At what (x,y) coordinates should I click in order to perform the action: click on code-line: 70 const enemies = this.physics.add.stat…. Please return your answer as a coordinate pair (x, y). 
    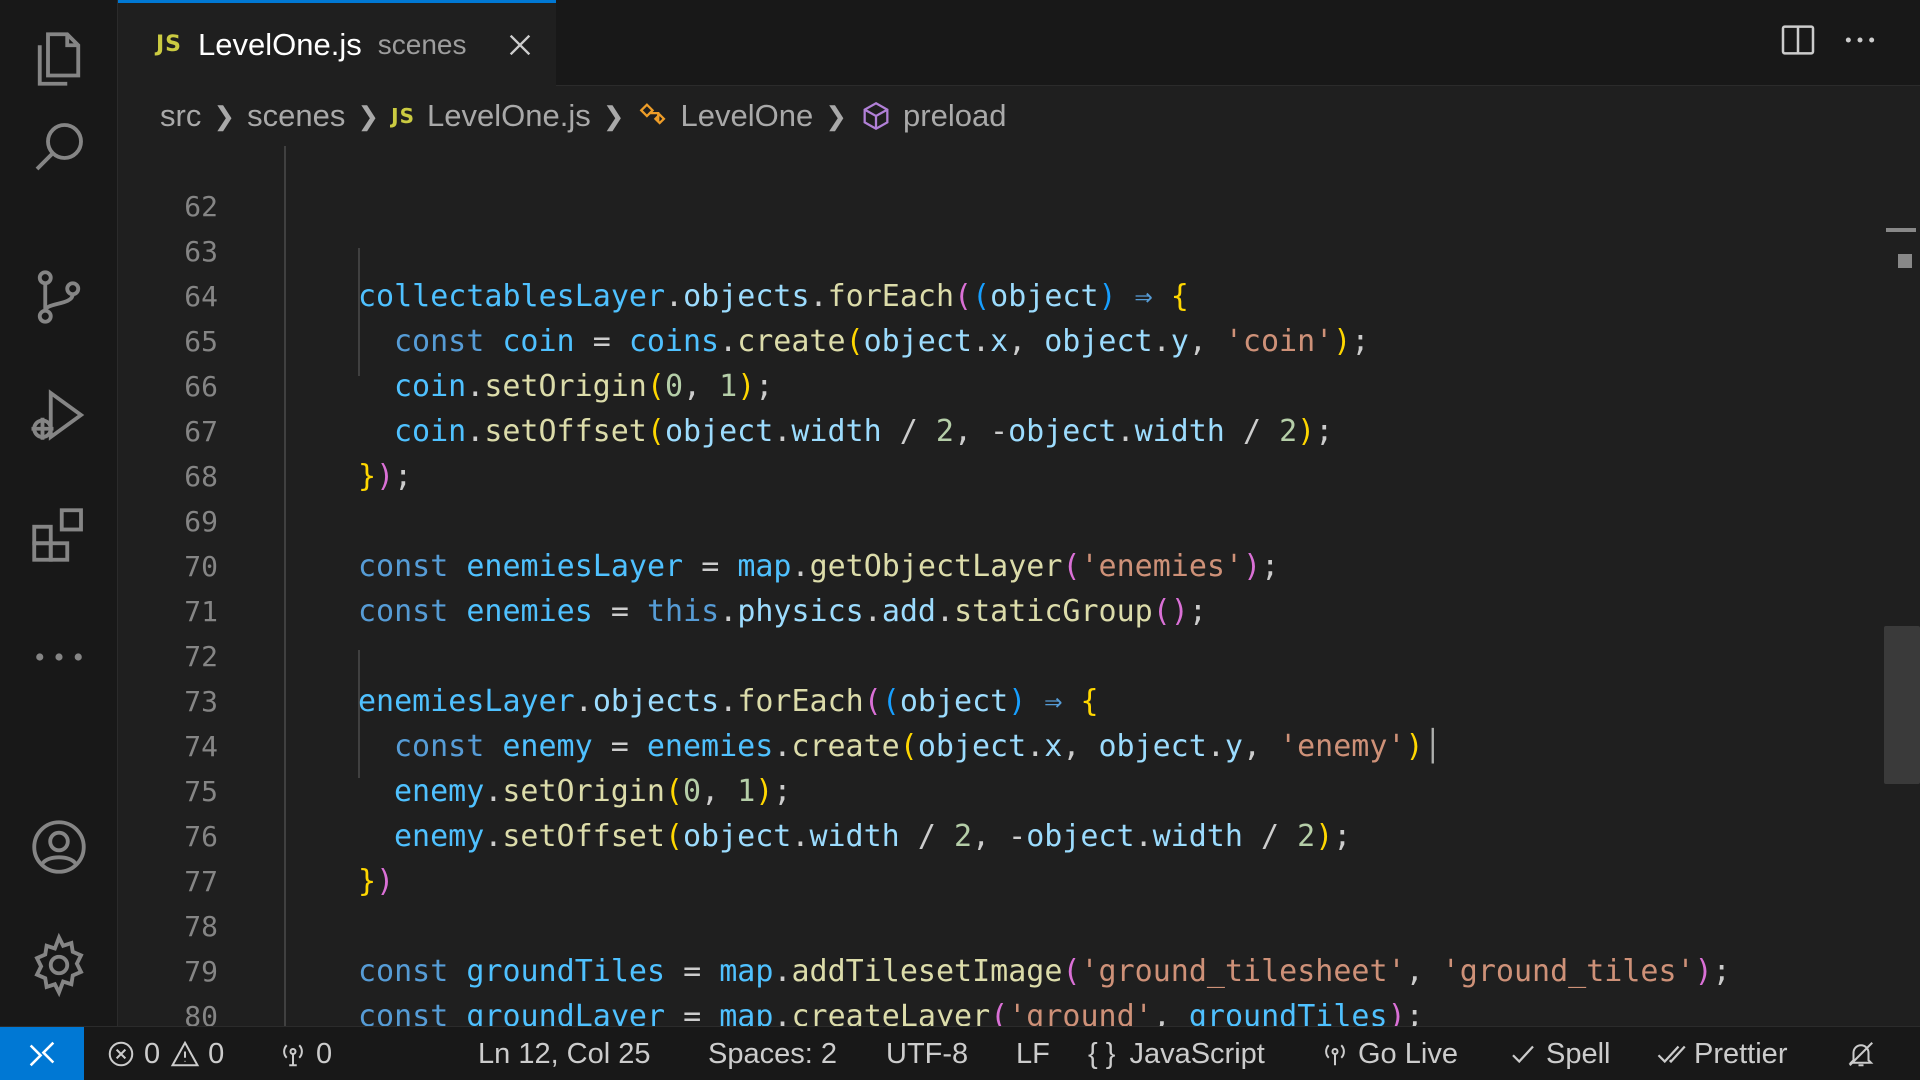
    Looking at the image, I should click on (998, 564).